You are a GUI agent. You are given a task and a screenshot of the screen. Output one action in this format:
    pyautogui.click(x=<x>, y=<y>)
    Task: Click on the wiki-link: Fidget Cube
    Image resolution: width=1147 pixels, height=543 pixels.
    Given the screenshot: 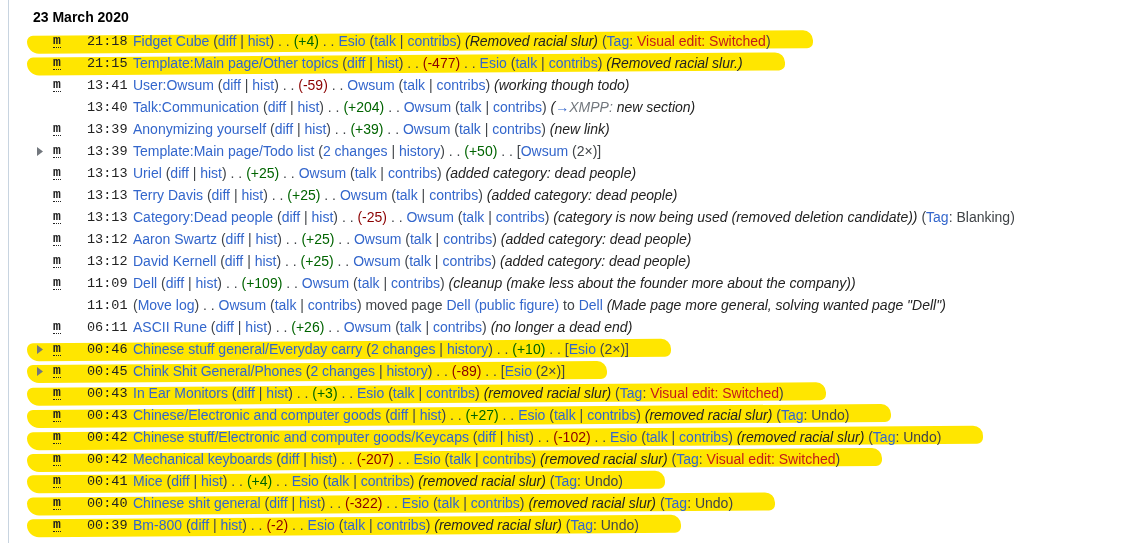 What is the action you would take?
    pyautogui.click(x=171, y=41)
    